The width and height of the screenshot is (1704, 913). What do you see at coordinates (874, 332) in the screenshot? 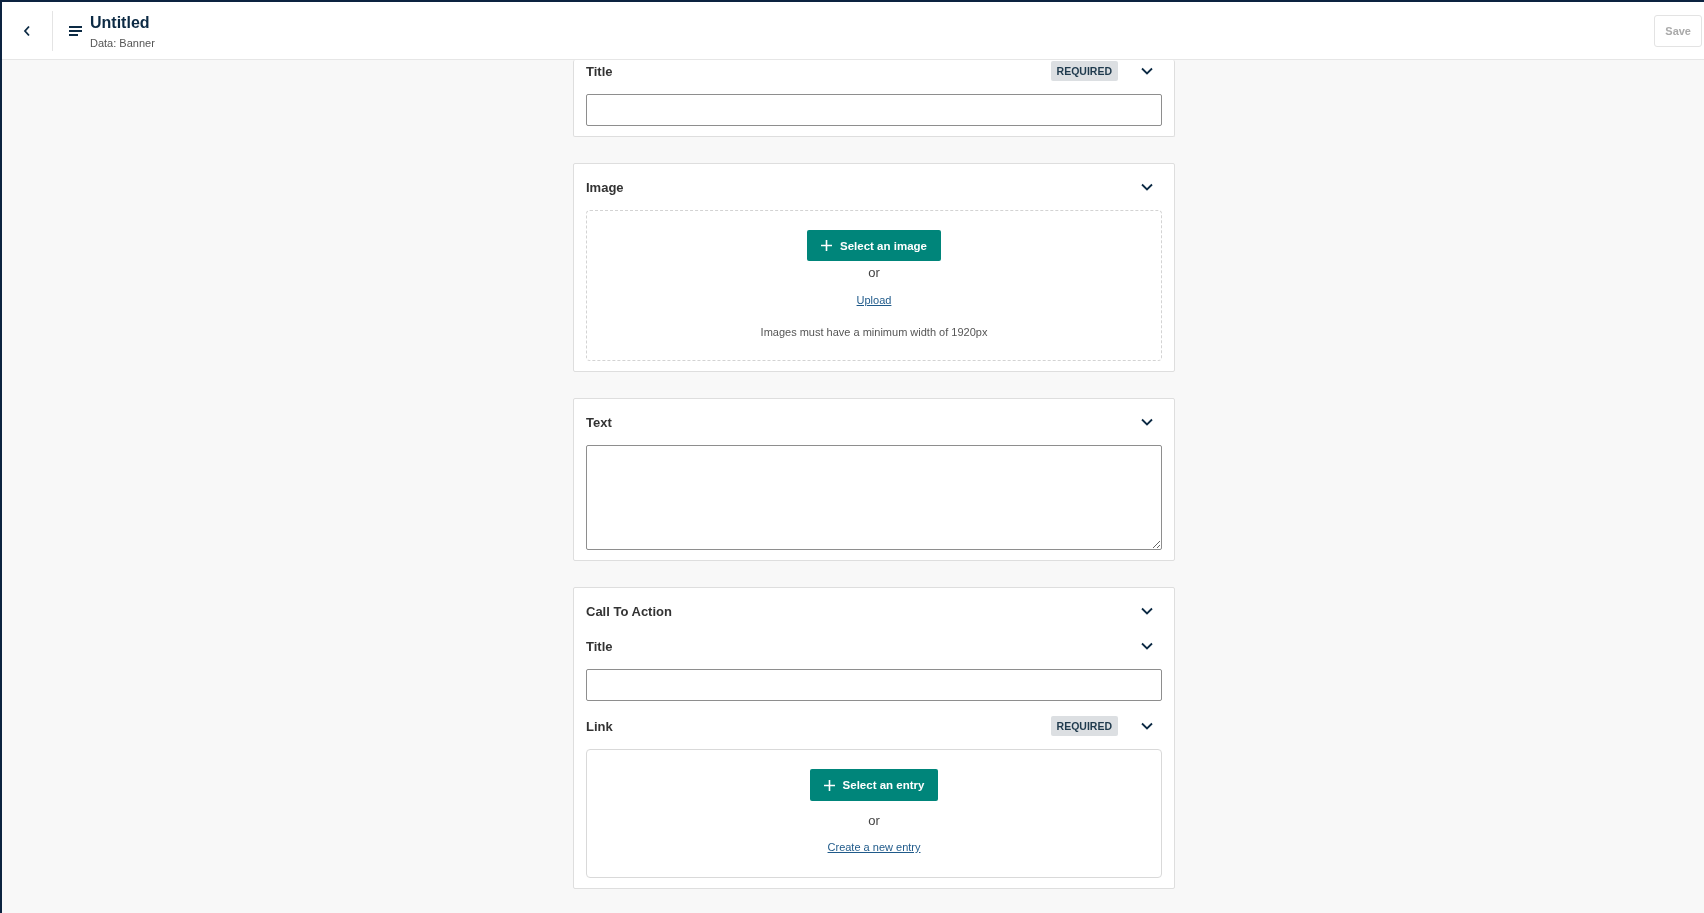
I see `hint-text: Images must have a minimum width of 1920px` at bounding box center [874, 332].